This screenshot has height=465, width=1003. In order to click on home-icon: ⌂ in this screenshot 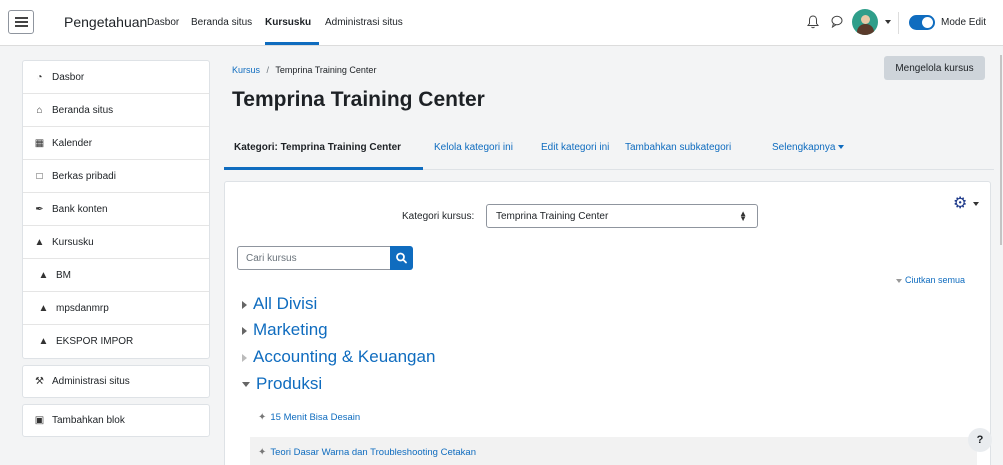, I will do `click(39, 110)`.